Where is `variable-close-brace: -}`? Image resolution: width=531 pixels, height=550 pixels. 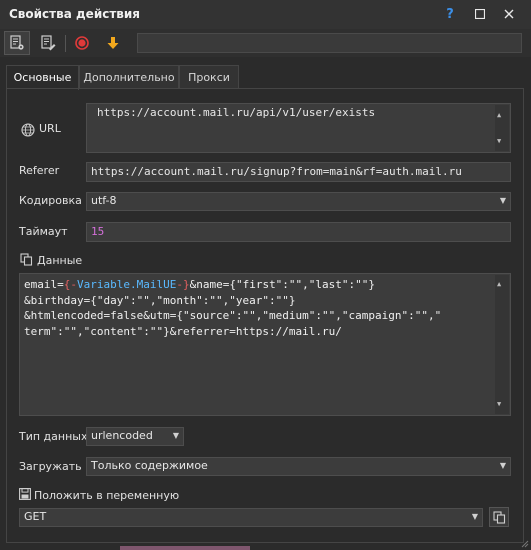
variable-close-brace: -} is located at coordinates (183, 284).